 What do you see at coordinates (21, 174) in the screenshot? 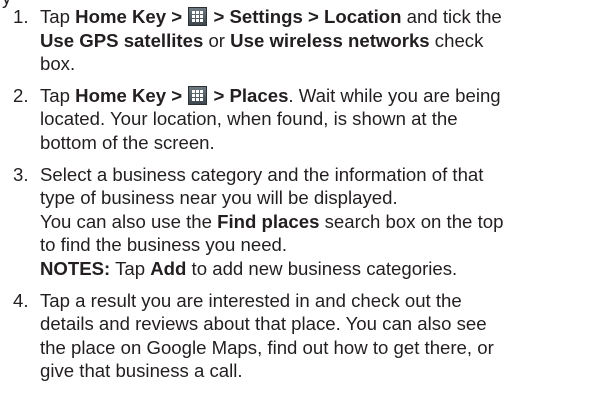
I see `step-number: 3.` at bounding box center [21, 174].